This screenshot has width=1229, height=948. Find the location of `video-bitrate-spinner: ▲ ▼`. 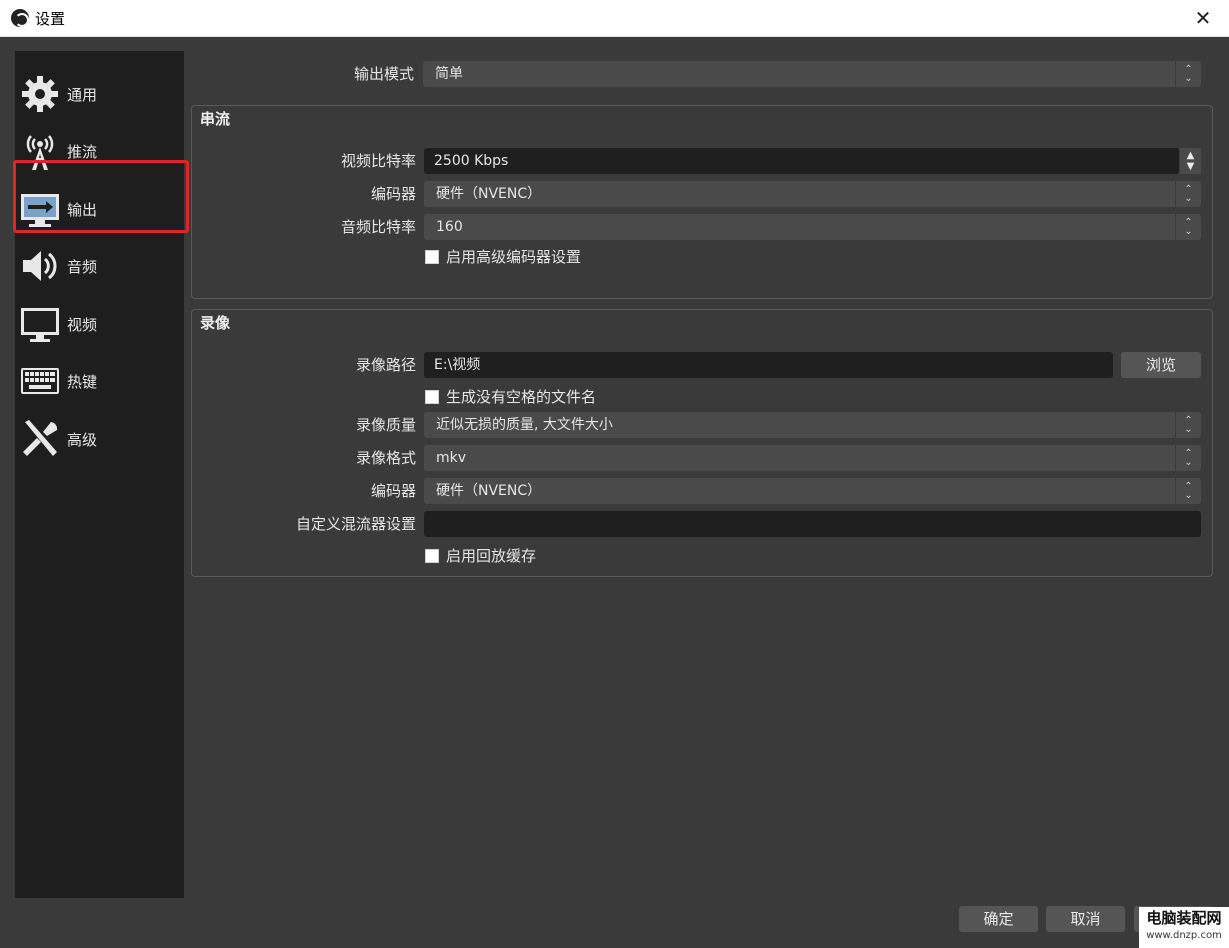

video-bitrate-spinner: ▲ ▼ is located at coordinates (1190, 161).